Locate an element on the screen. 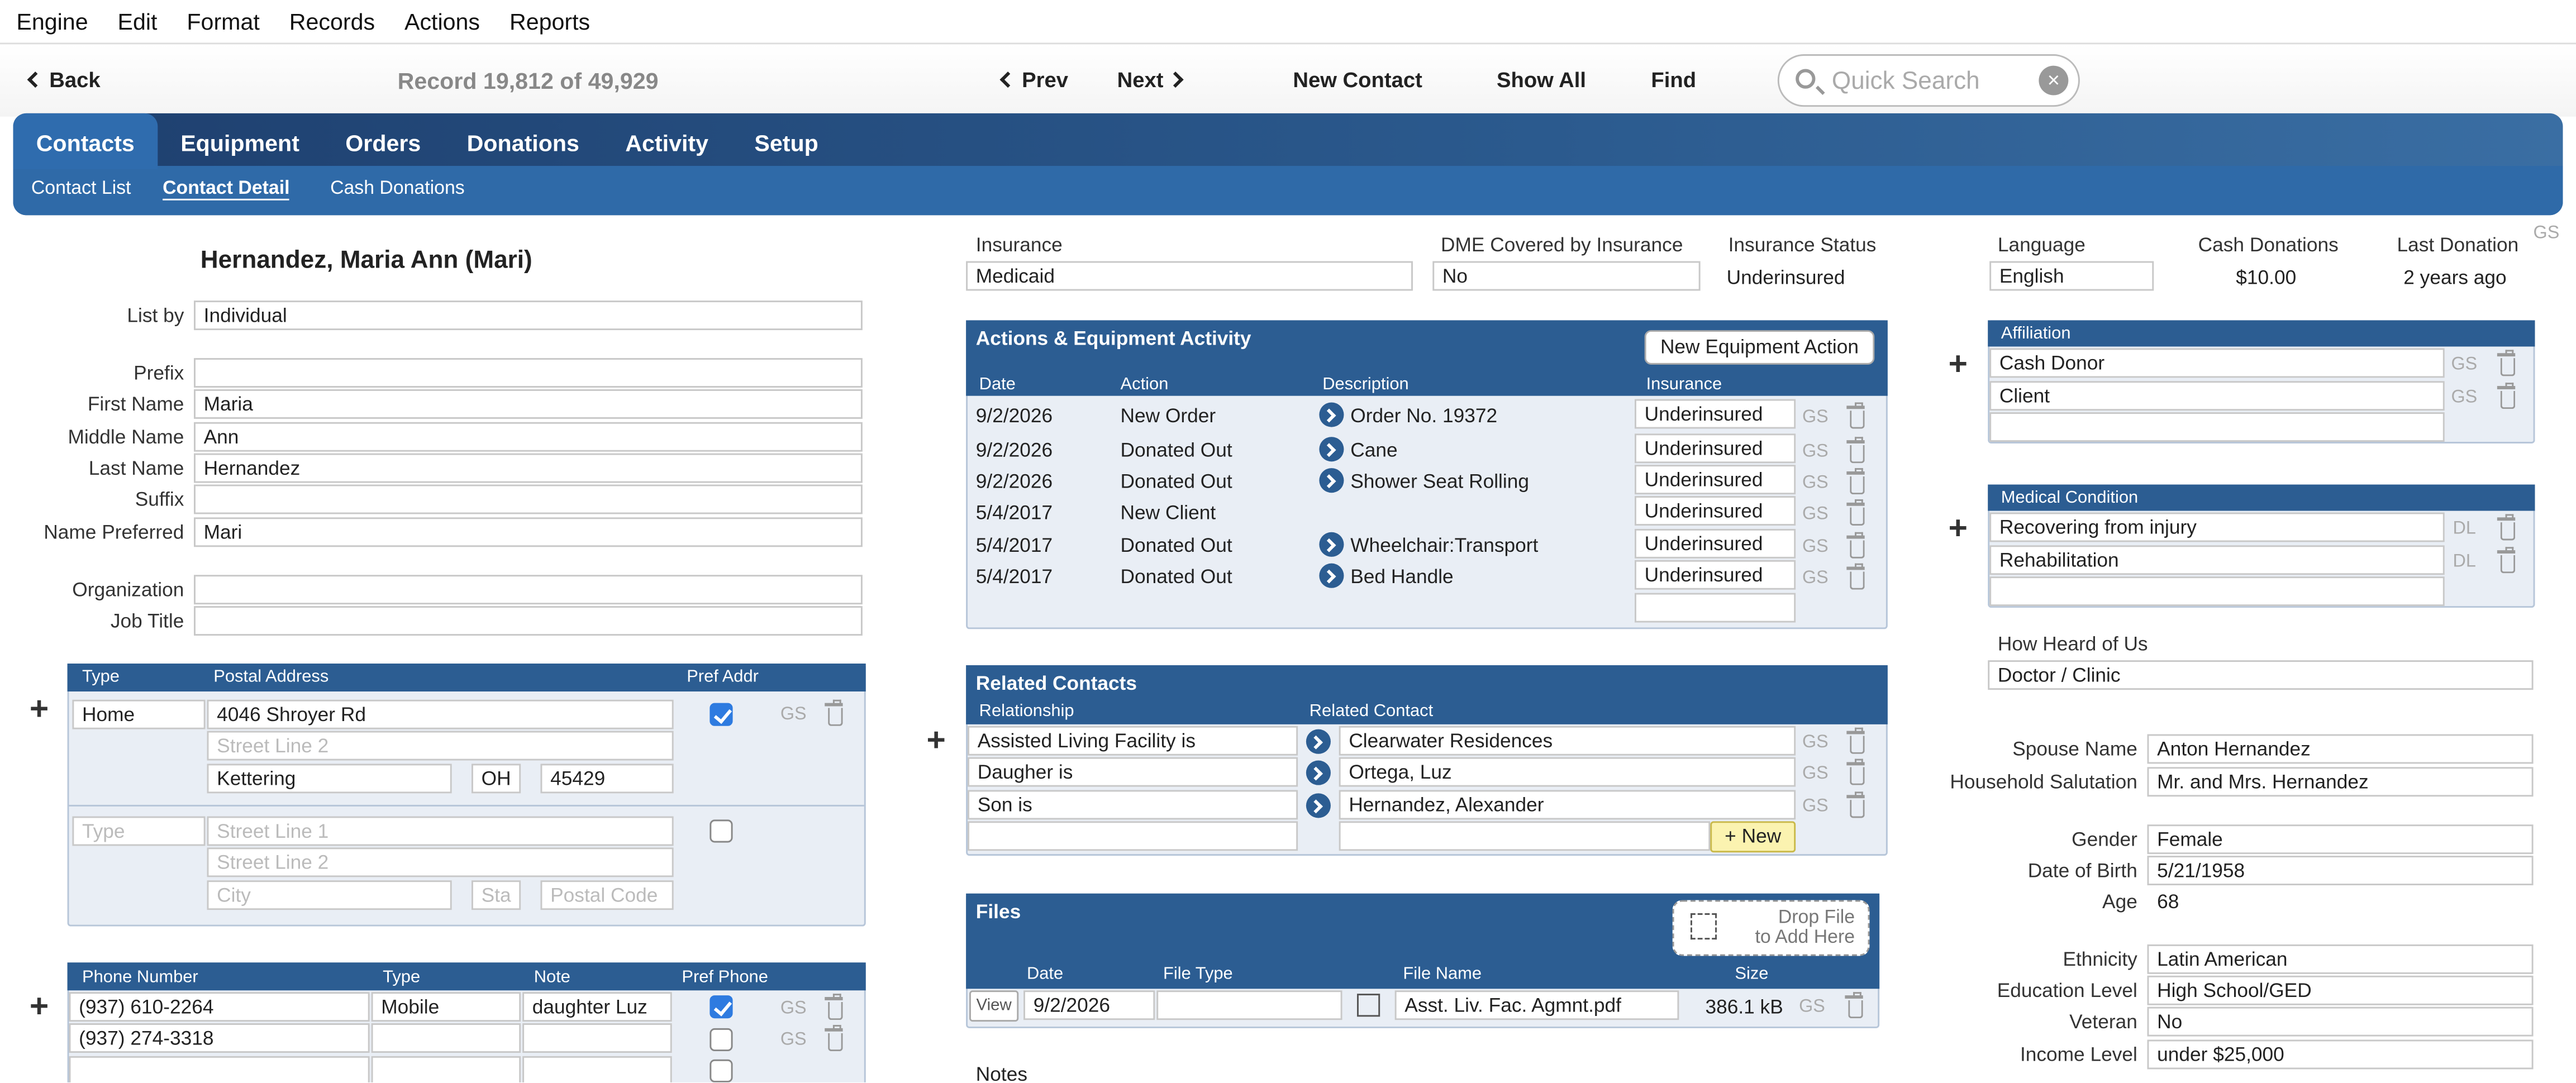 The height and width of the screenshot is (1083, 2576). add-medical-icon: + is located at coordinates (1958, 528).